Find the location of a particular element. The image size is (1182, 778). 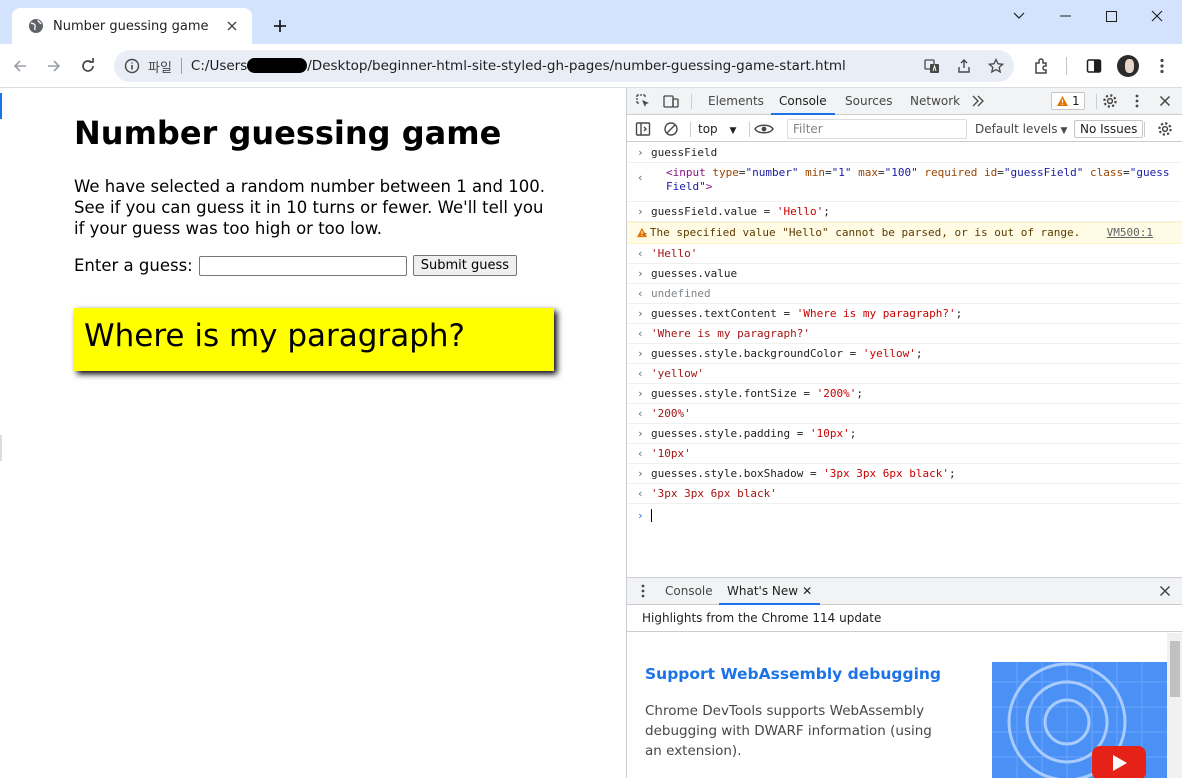

tab-console: Console is located at coordinates (803, 101).